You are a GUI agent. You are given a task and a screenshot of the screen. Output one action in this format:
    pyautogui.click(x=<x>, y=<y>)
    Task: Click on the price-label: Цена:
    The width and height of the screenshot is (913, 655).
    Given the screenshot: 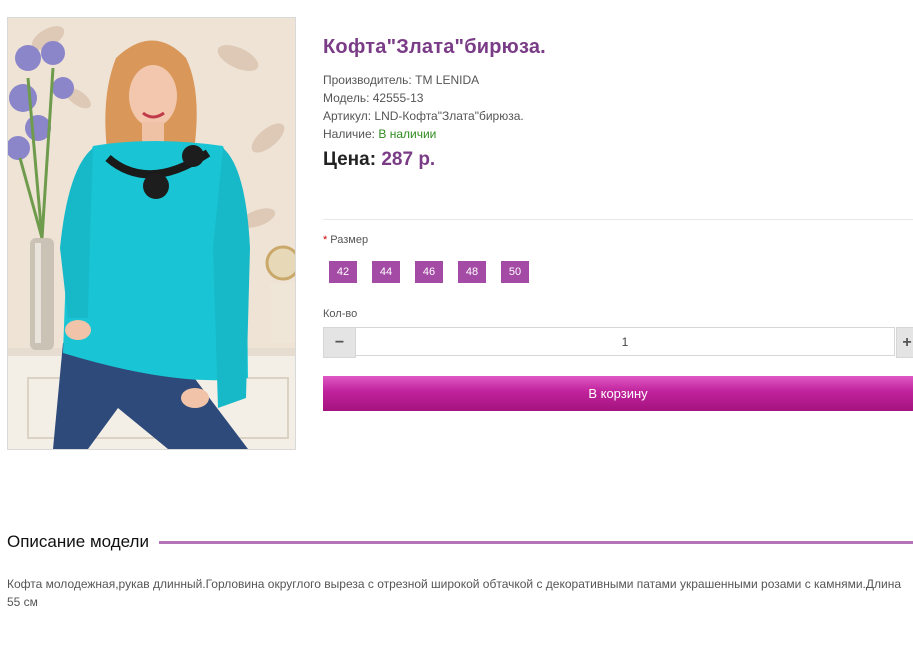 What is the action you would take?
    pyautogui.click(x=350, y=159)
    